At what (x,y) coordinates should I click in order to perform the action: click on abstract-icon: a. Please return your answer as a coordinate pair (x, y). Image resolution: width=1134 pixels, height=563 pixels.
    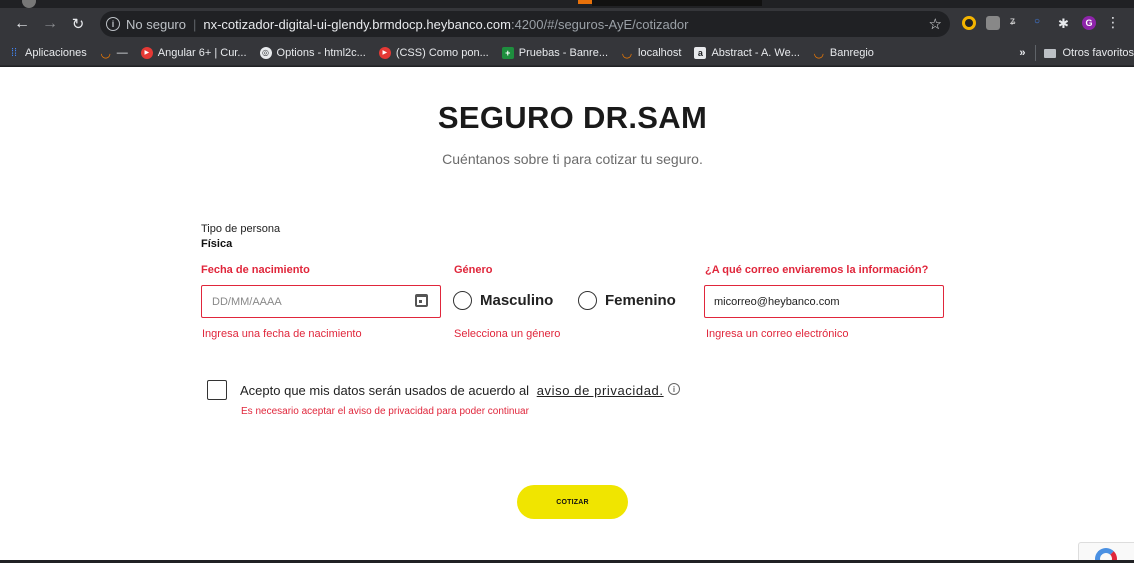
    Looking at the image, I should click on (700, 52).